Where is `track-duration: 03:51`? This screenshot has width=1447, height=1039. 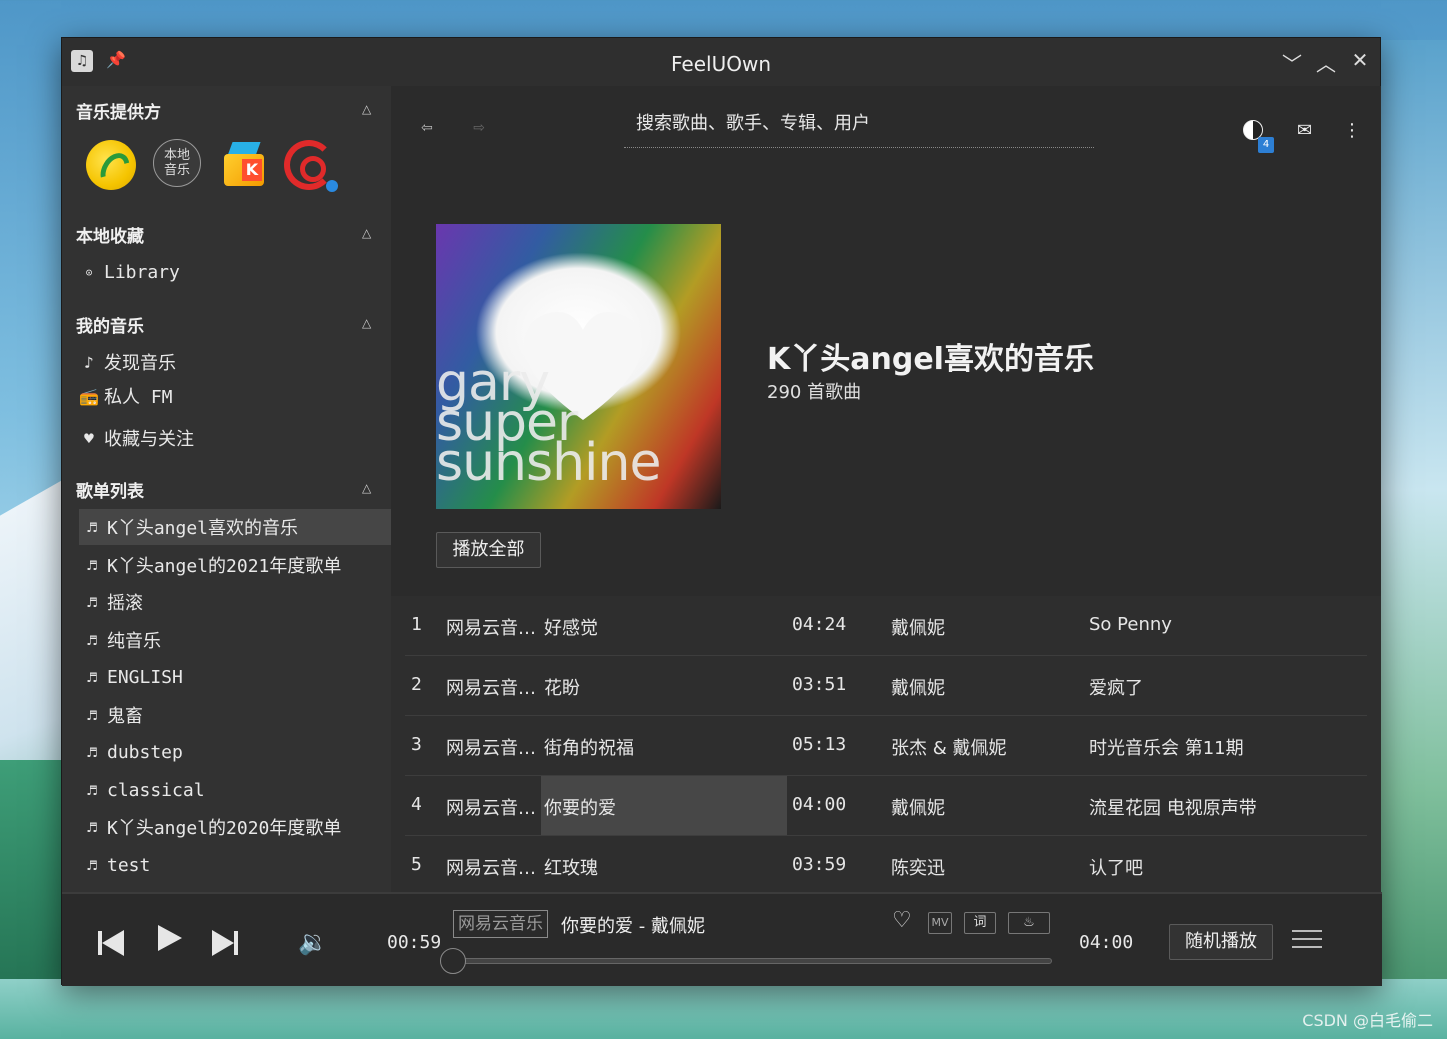 track-duration: 03:51 is located at coordinates (819, 684).